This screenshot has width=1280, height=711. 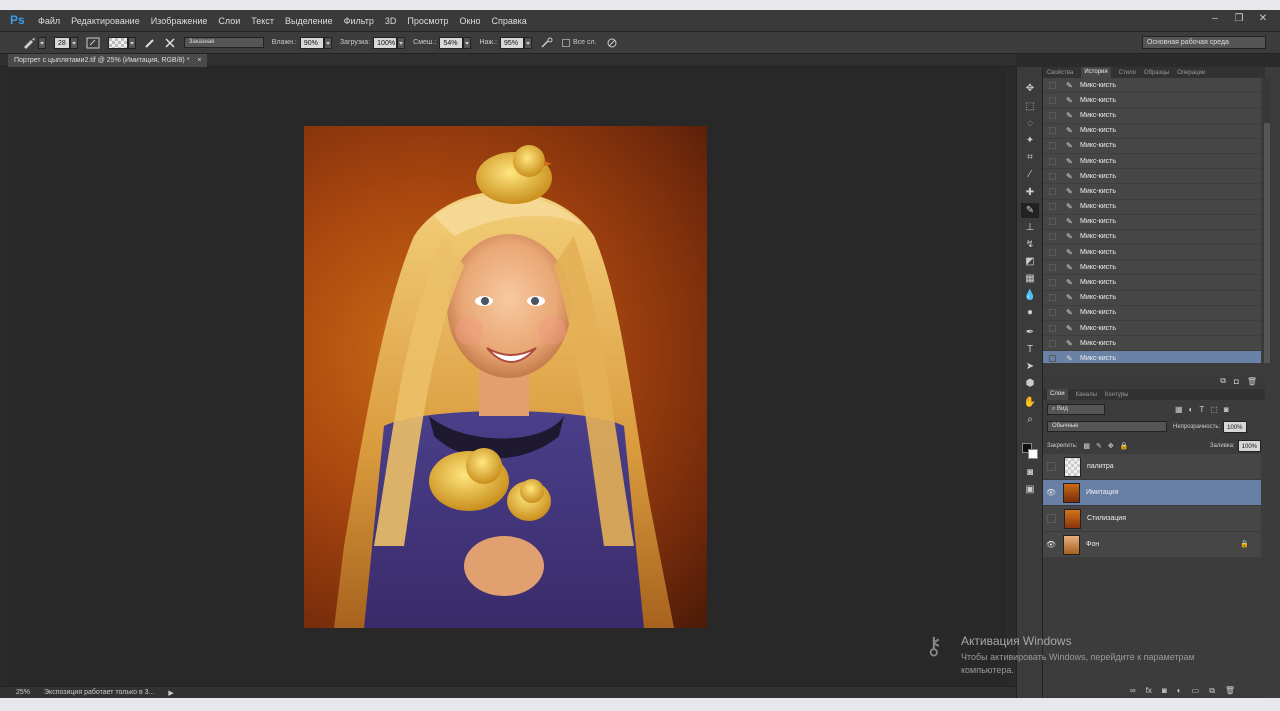 I want to click on clean-brush-button, so click(x=170, y=43).